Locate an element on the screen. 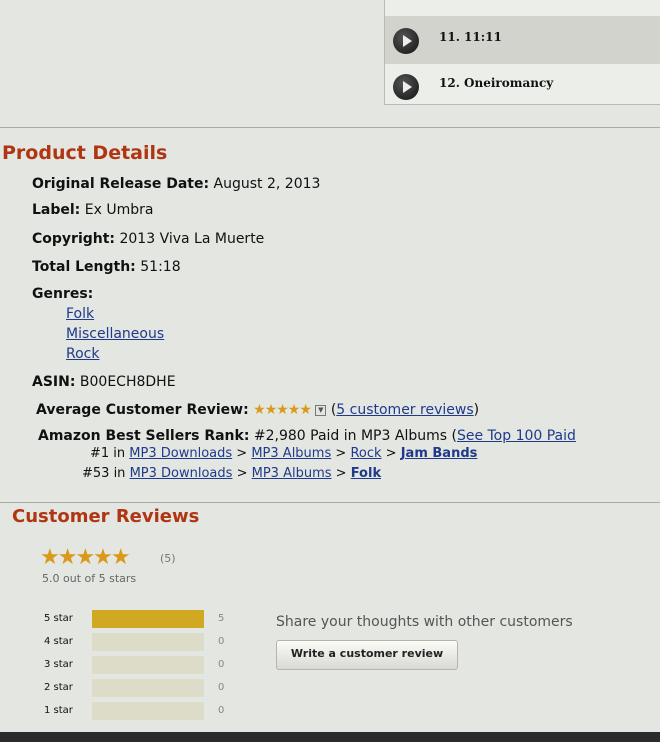 Image resolution: width=660 pixels, height=742 pixels. asin-value: B00ECH8DHE is located at coordinates (127, 382).